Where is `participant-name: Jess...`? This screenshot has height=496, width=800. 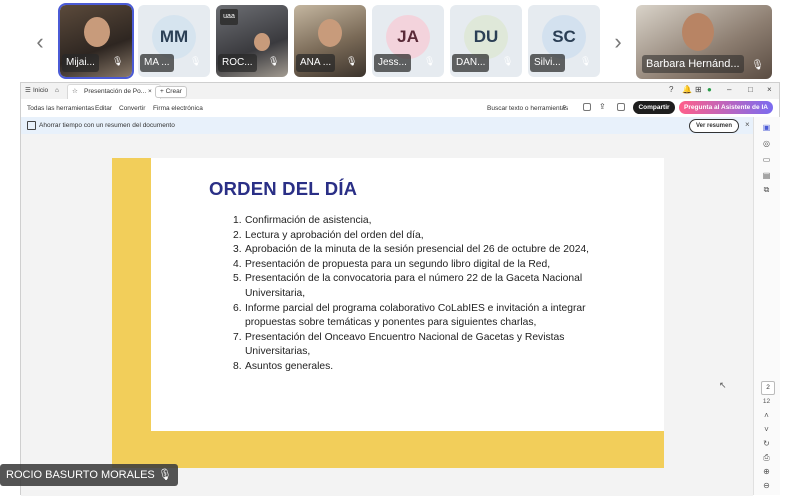
participant-name: Jess... is located at coordinates (392, 63).